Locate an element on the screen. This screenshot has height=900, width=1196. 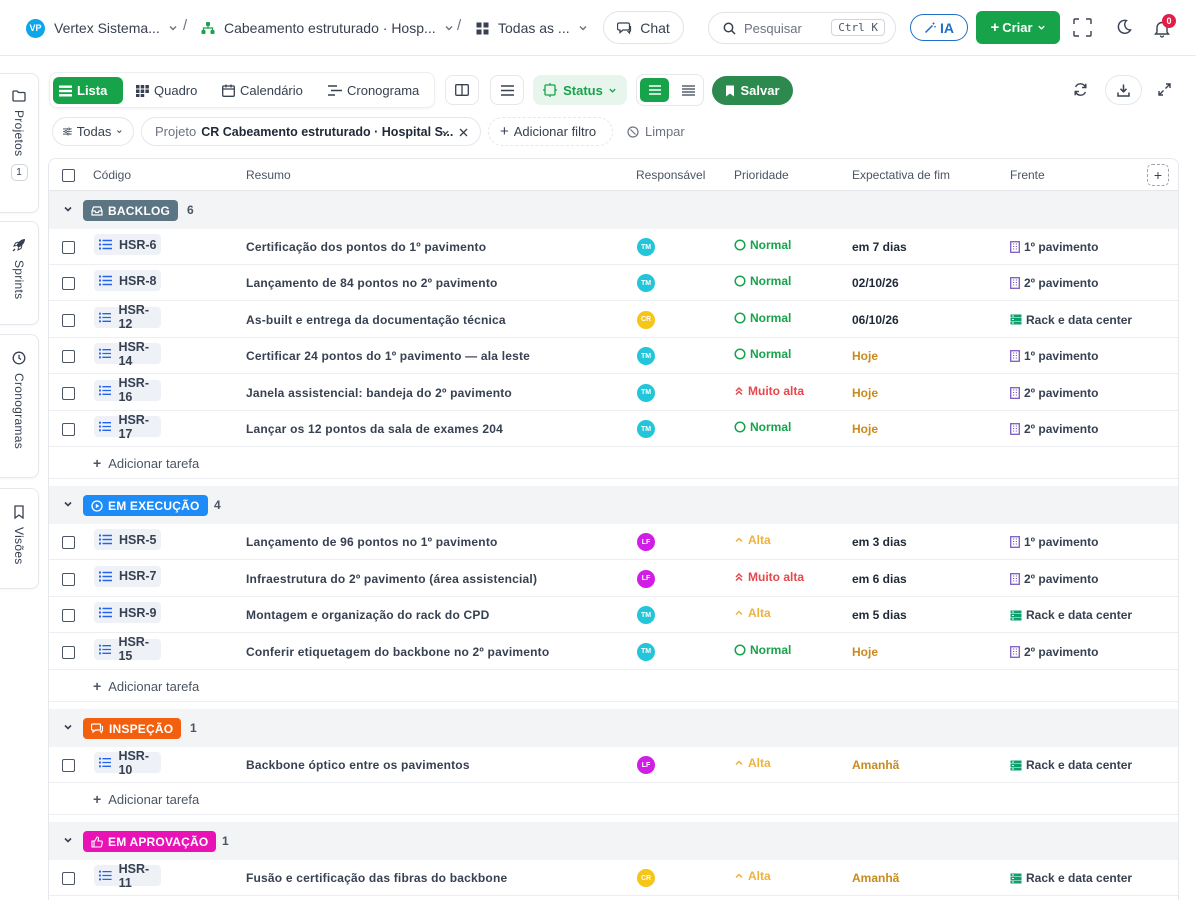
task-code: HSR-14 is located at coordinates (127, 354).